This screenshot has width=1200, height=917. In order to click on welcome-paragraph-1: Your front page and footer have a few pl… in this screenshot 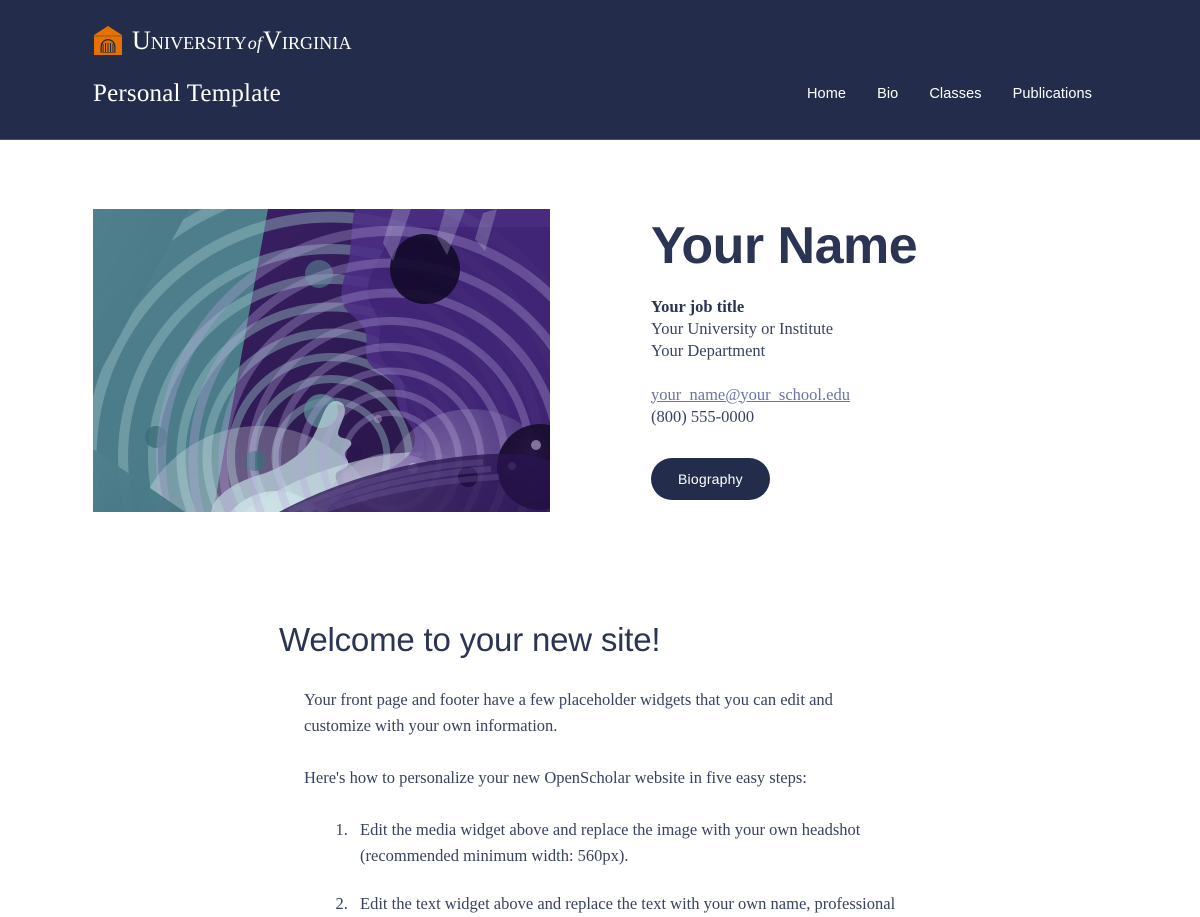, I will do `click(568, 712)`.